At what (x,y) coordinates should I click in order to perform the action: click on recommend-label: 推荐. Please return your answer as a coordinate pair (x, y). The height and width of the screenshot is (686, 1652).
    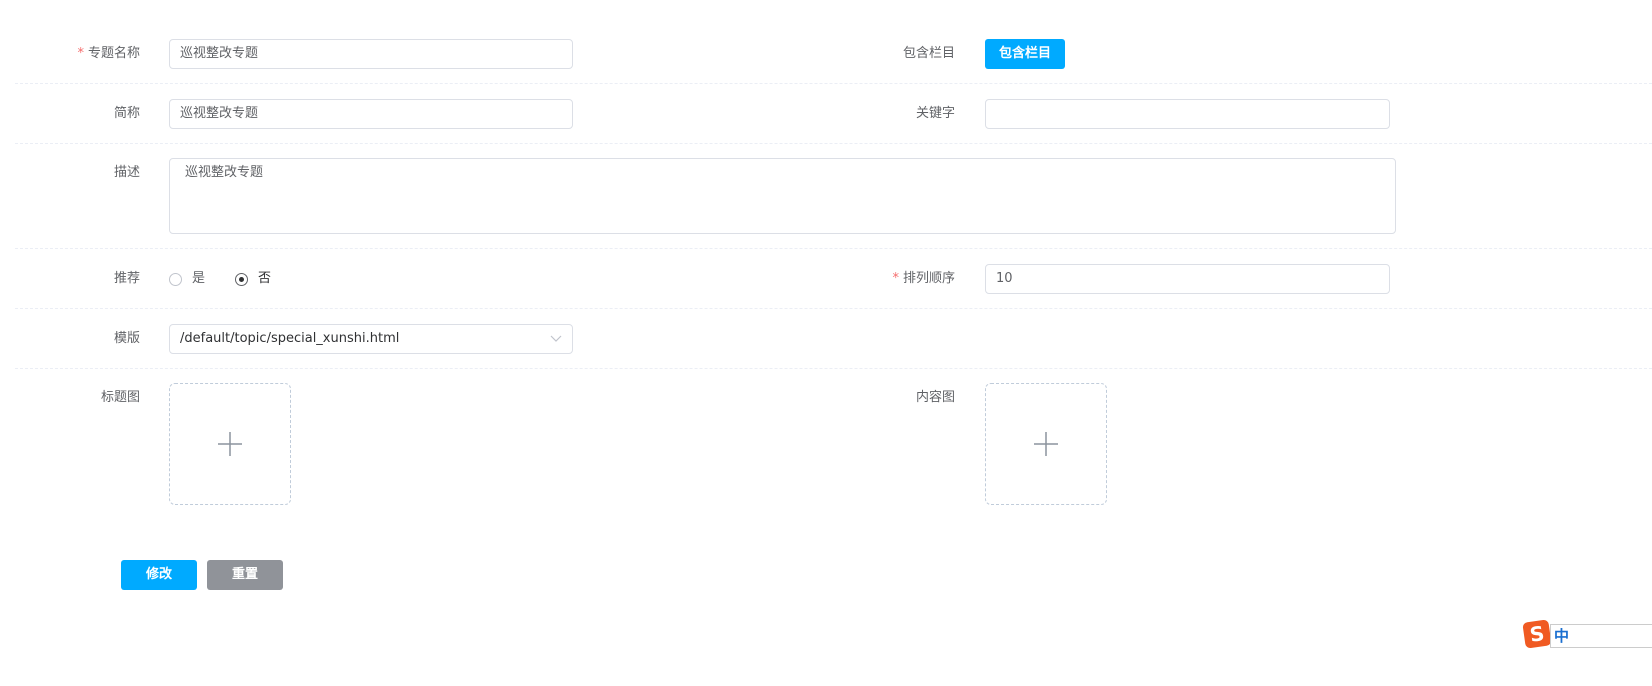
    Looking at the image, I should click on (126, 278).